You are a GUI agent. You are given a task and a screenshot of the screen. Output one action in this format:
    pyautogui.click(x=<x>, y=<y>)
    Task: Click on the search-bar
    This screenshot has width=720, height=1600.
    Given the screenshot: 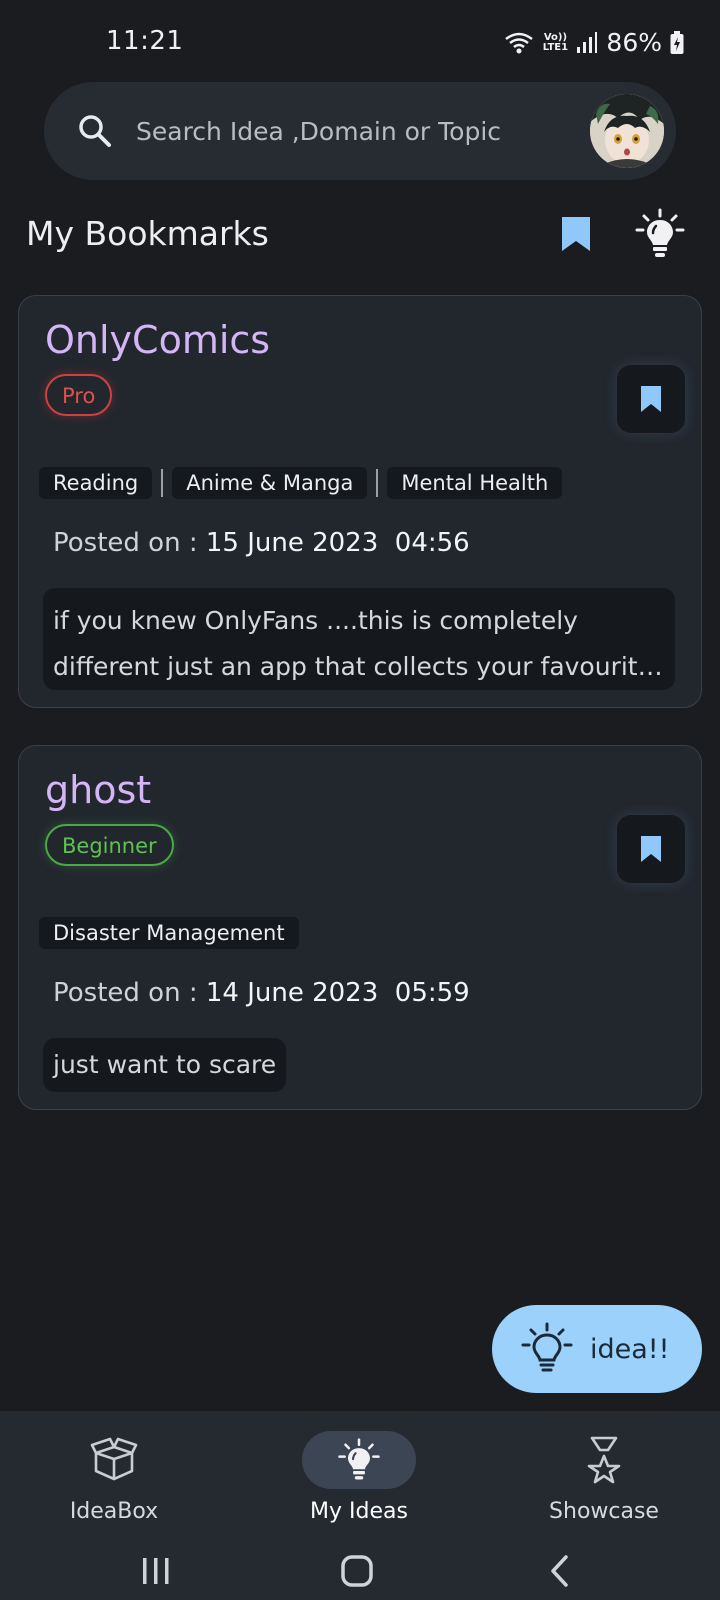 What is the action you would take?
    pyautogui.click(x=360, y=131)
    